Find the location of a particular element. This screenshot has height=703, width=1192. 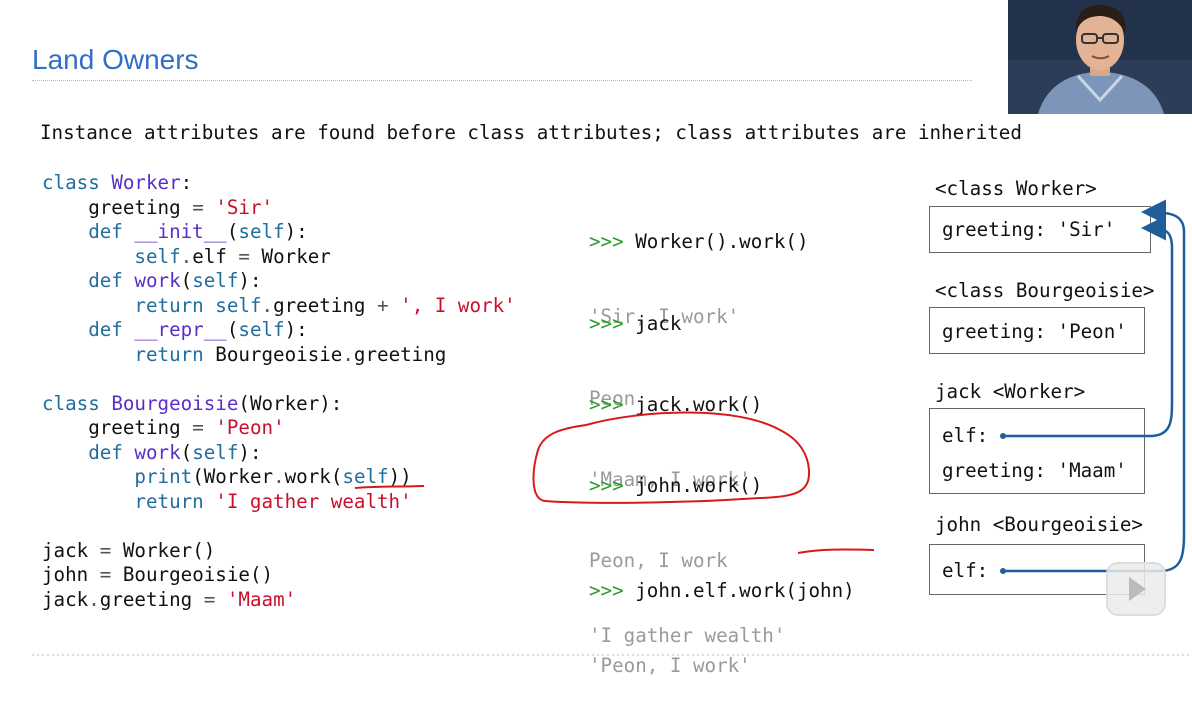

code-line: jack.greeting = 'Maam' is located at coordinates (279, 600).